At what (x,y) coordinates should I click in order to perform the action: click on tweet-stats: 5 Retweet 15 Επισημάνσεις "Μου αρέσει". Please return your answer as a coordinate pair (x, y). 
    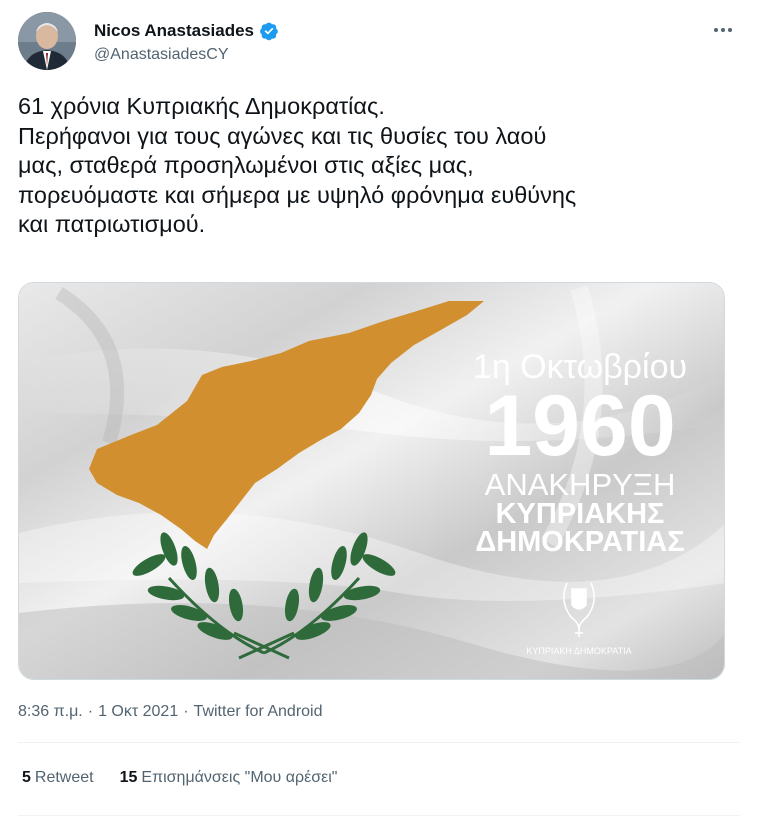
    Looking at the image, I should click on (179, 778).